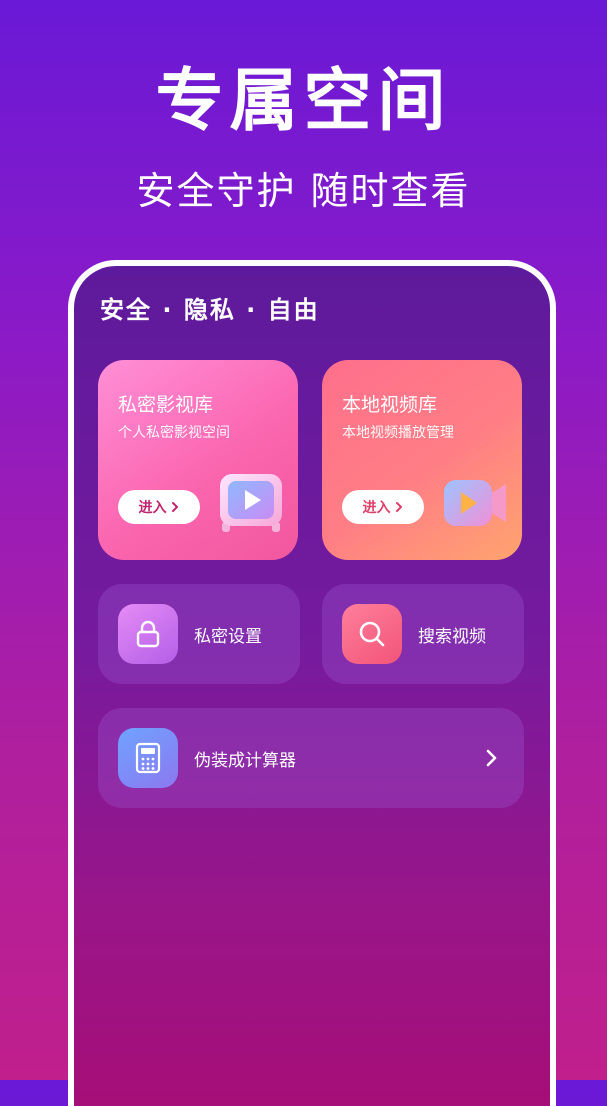  I want to click on calculator-icon, so click(148, 758).